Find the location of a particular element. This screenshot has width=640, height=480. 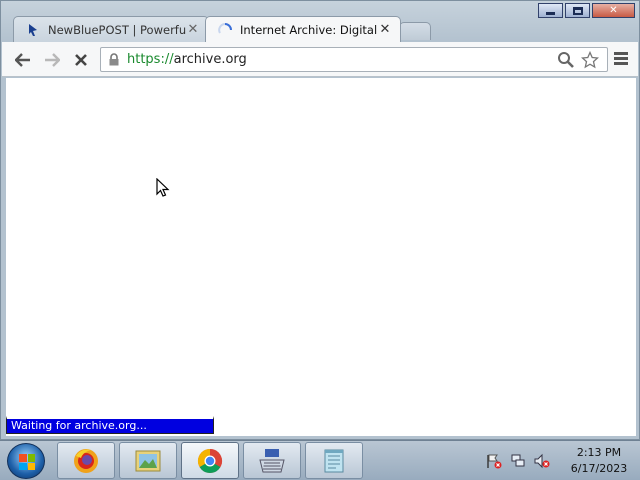

close-icon: ✕ is located at coordinates (613, 10).